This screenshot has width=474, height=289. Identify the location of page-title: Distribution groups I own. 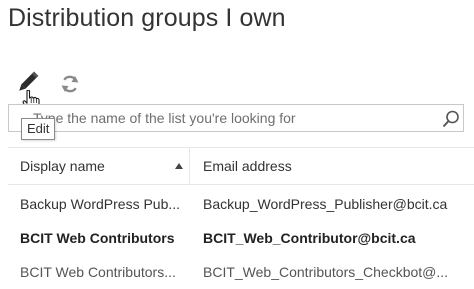
(147, 18).